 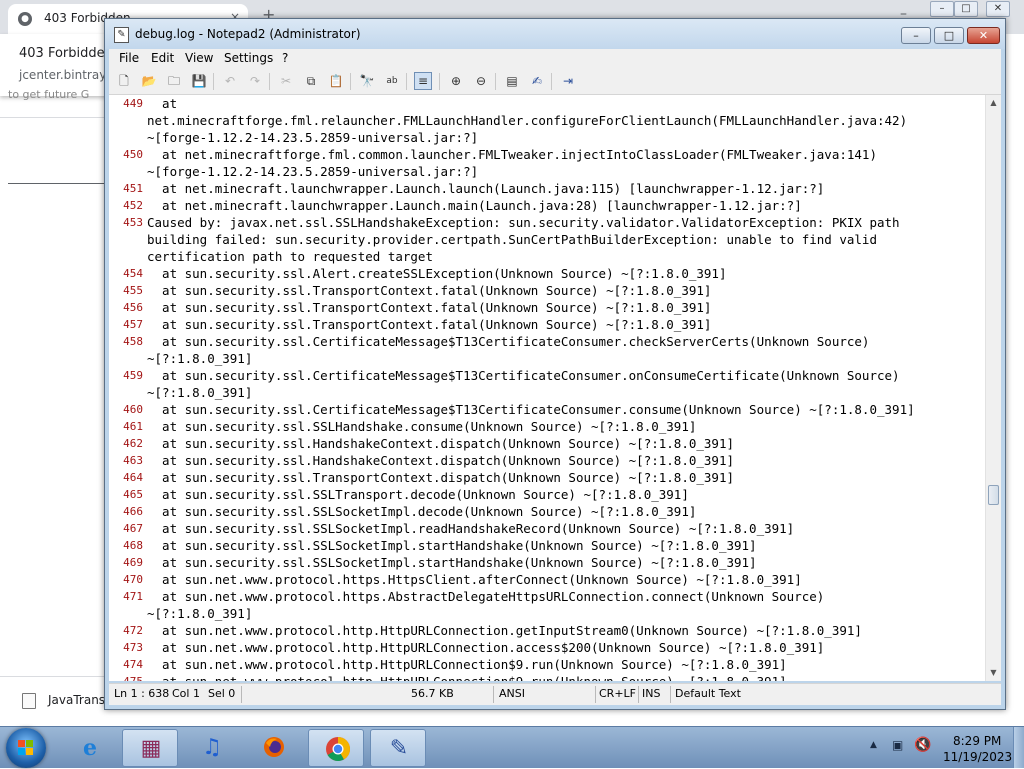 What do you see at coordinates (230, 81) in the screenshot?
I see `undo-icon: ↶` at bounding box center [230, 81].